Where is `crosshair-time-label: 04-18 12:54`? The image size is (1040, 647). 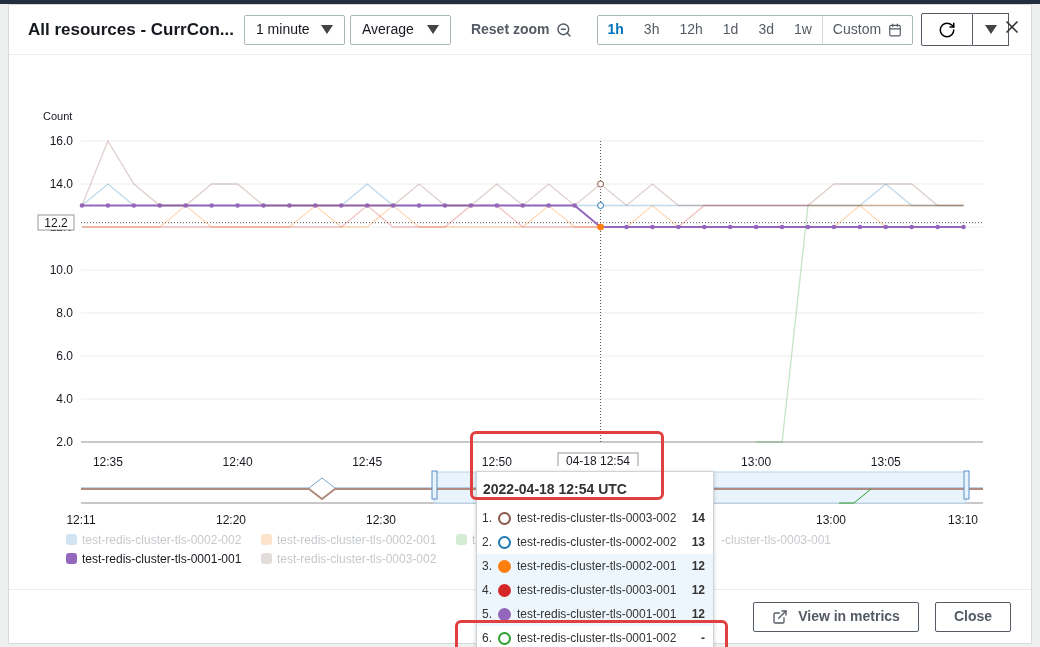
crosshair-time-label: 04-18 12:54 is located at coordinates (598, 459).